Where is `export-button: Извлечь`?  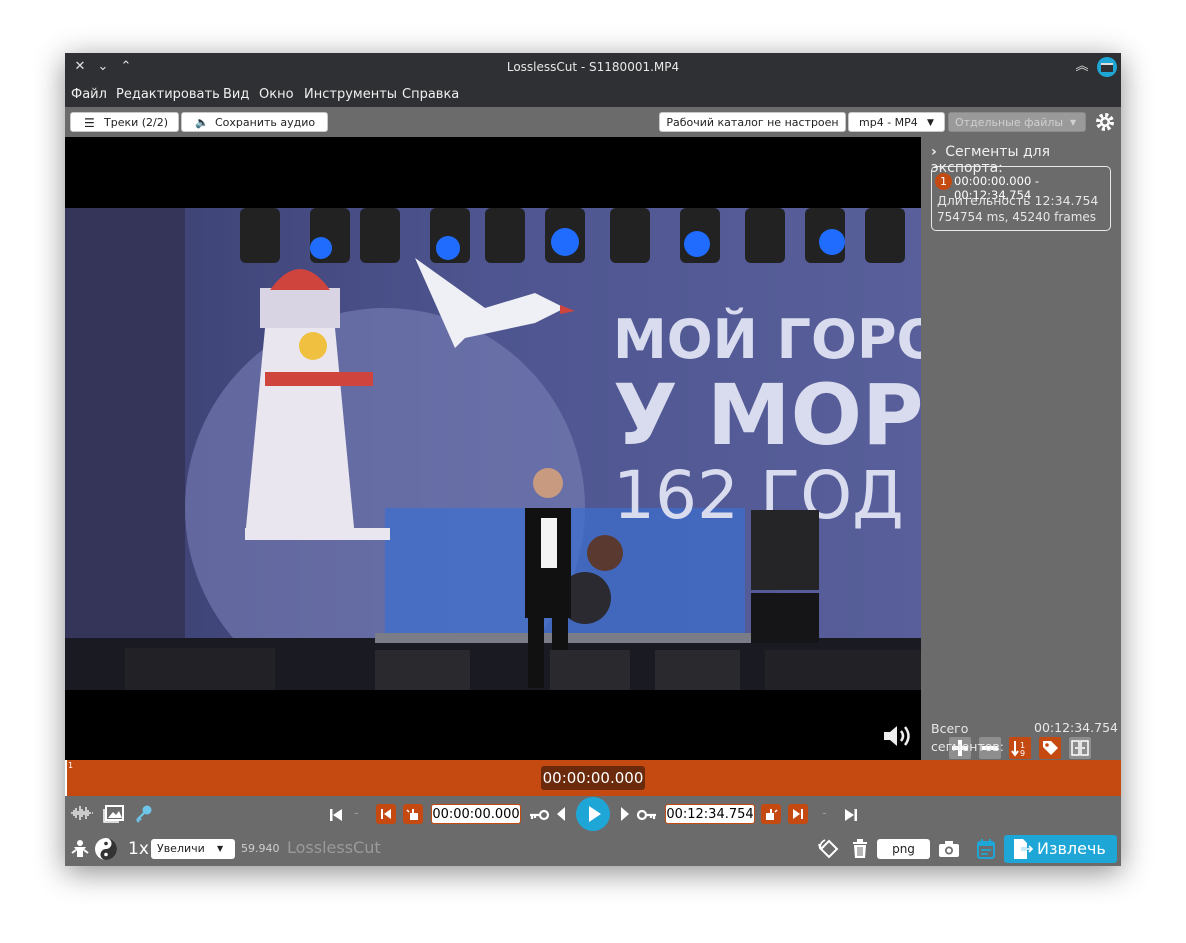
export-button: Извлечь is located at coordinates (1060, 849).